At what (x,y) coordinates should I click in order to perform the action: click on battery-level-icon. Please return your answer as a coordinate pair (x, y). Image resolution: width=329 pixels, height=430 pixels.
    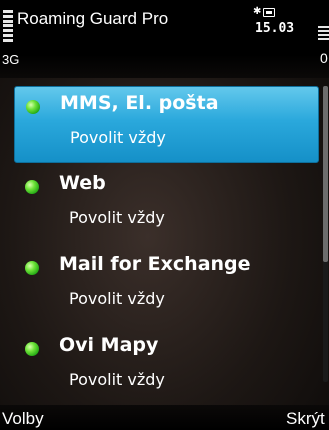
    Looking at the image, I should click on (323, 33).